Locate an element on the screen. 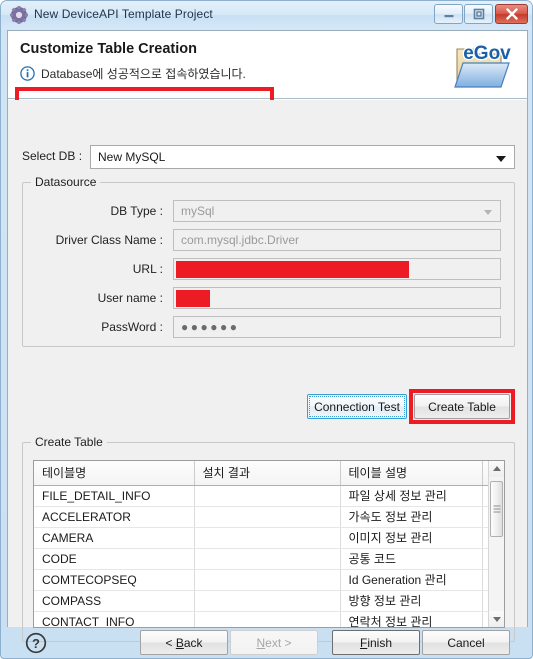 Image resolution: width=533 pixels, height=659 pixels. cancel-button: Cancel is located at coordinates (466, 642).